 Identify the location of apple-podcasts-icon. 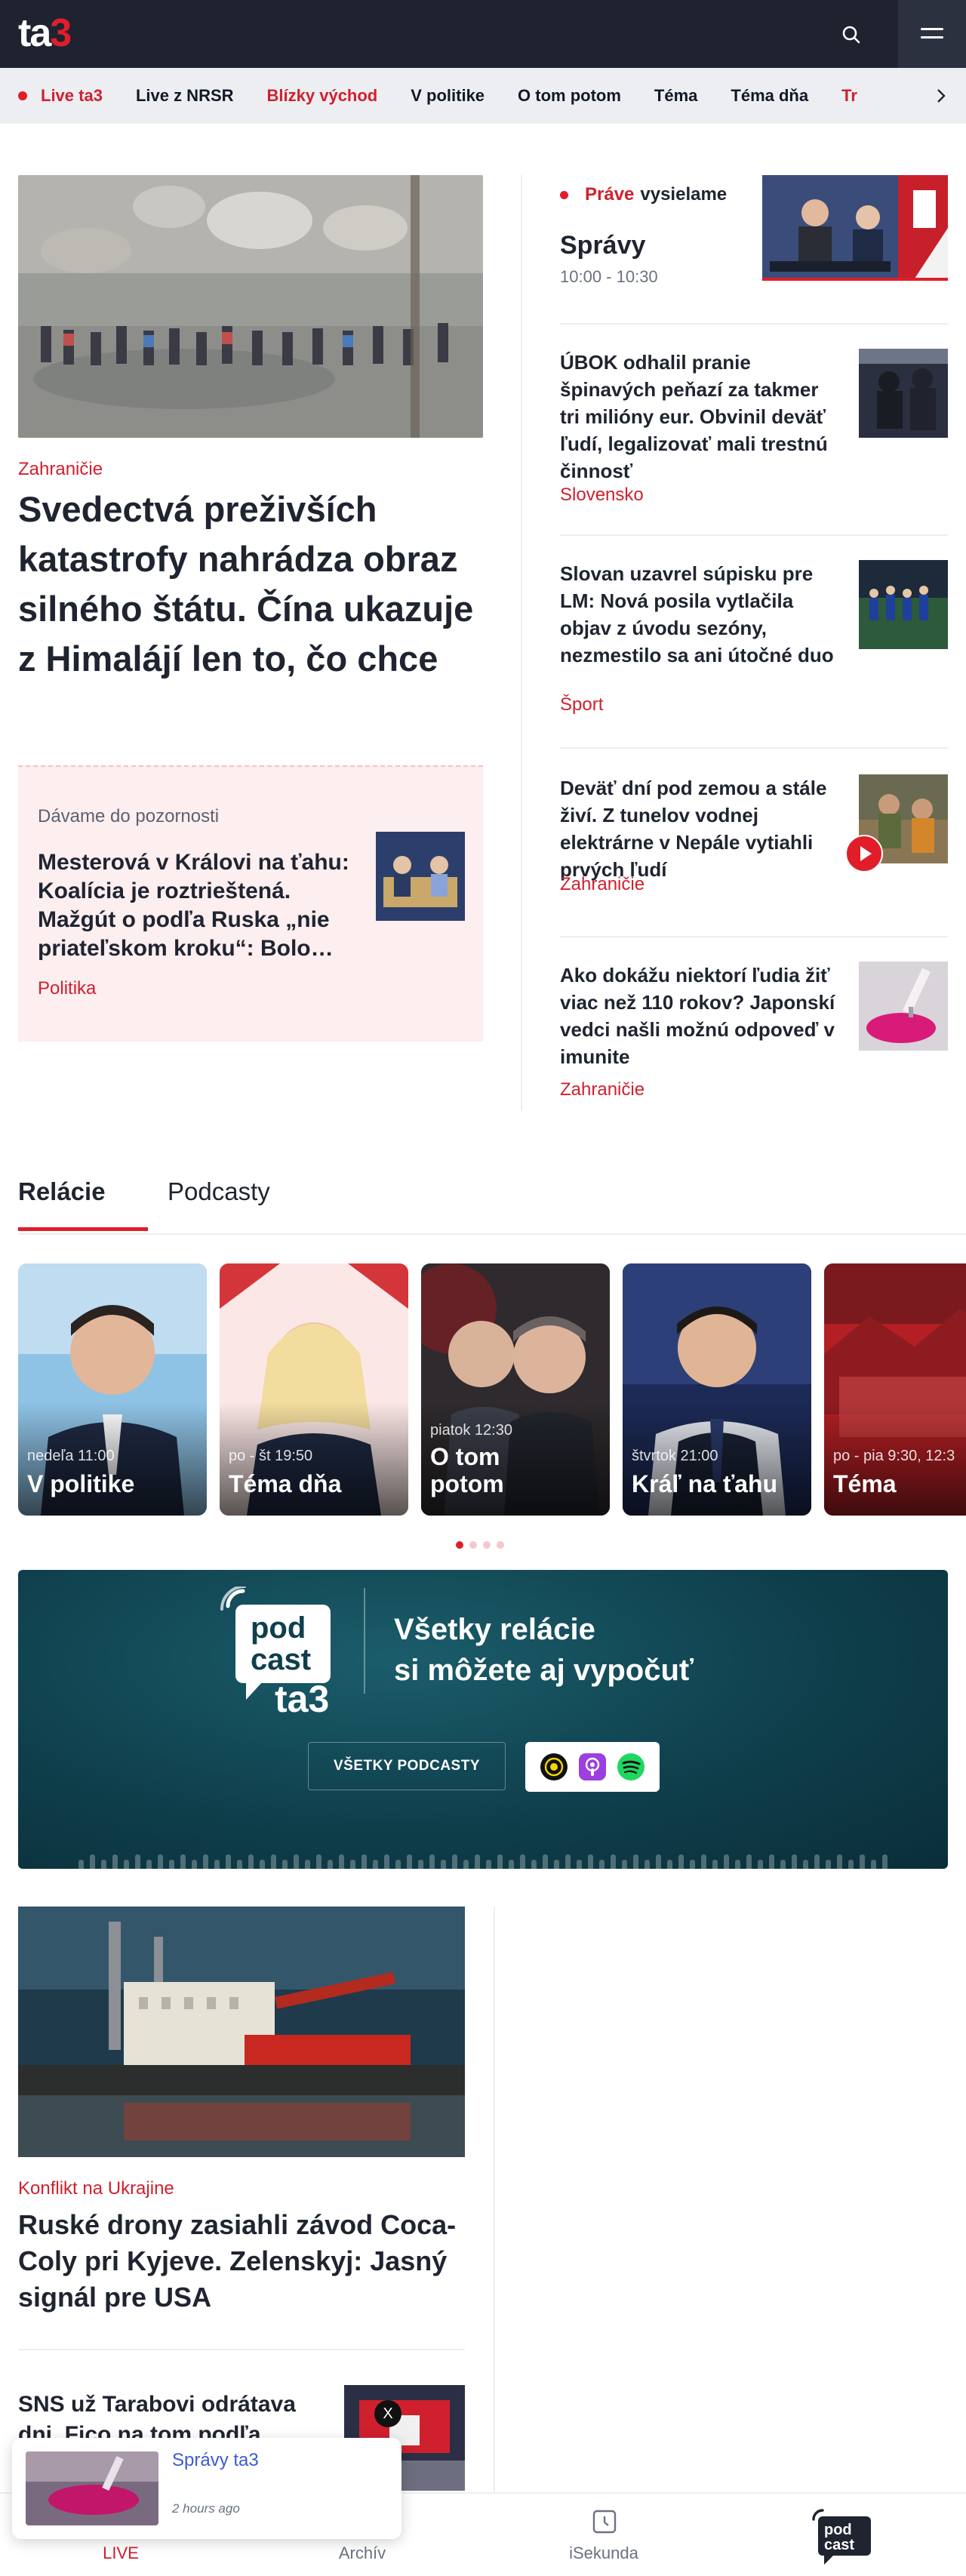
(592, 1767).